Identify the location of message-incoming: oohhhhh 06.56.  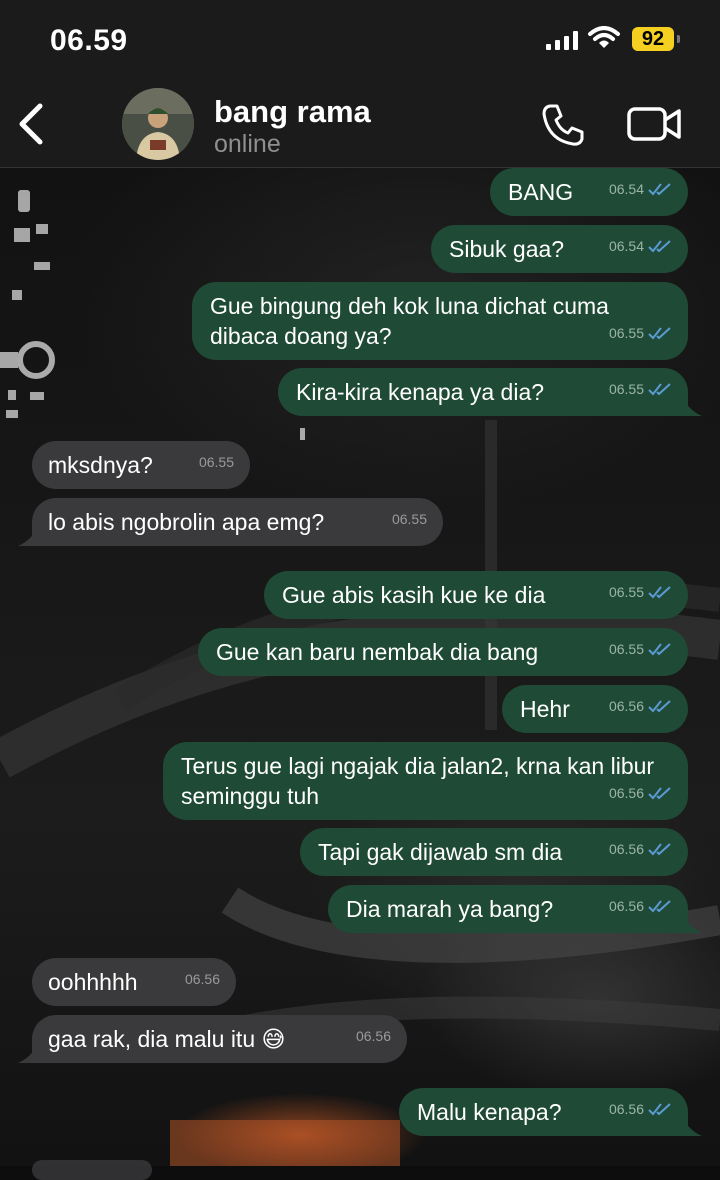
(134, 982).